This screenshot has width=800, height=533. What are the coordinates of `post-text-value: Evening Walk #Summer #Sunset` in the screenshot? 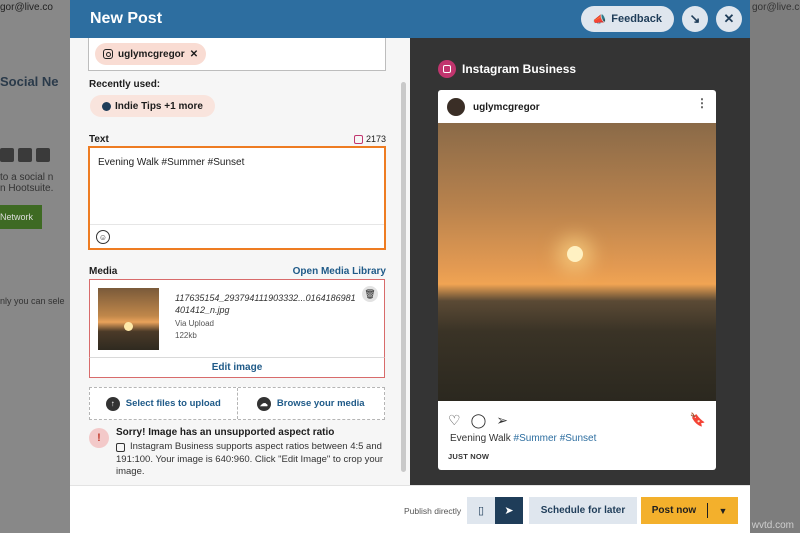 It's located at (171, 162).